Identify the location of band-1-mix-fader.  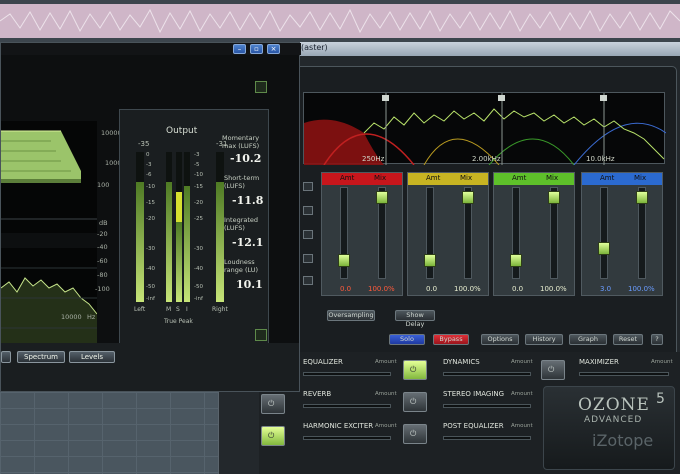
(382, 197).